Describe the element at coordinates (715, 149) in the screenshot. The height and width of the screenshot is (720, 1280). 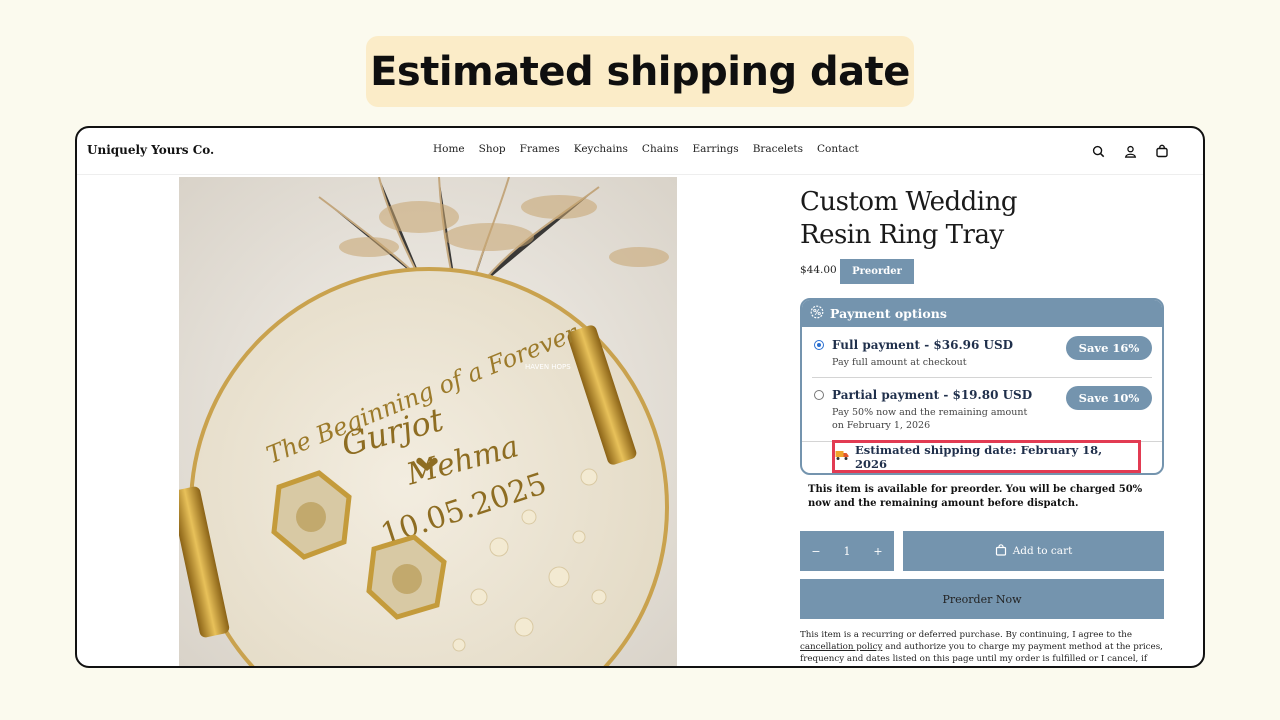
I see `nav-earrings: Earrings` at that location.